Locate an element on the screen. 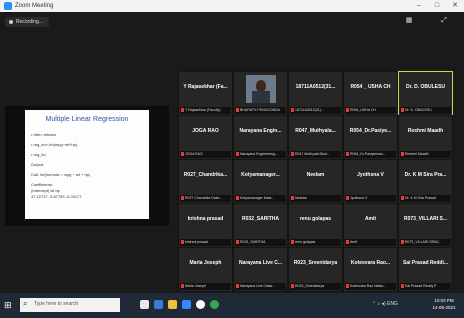 This screenshot has height=318, width=464. participant-tile: BHARATH PENUGONDA is located at coordinates (260, 93).